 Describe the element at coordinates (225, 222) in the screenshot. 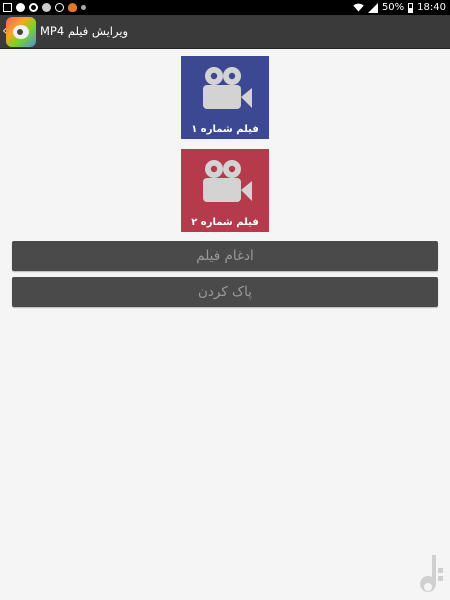

I see `film-2-label: فیلم شماره ۲` at that location.